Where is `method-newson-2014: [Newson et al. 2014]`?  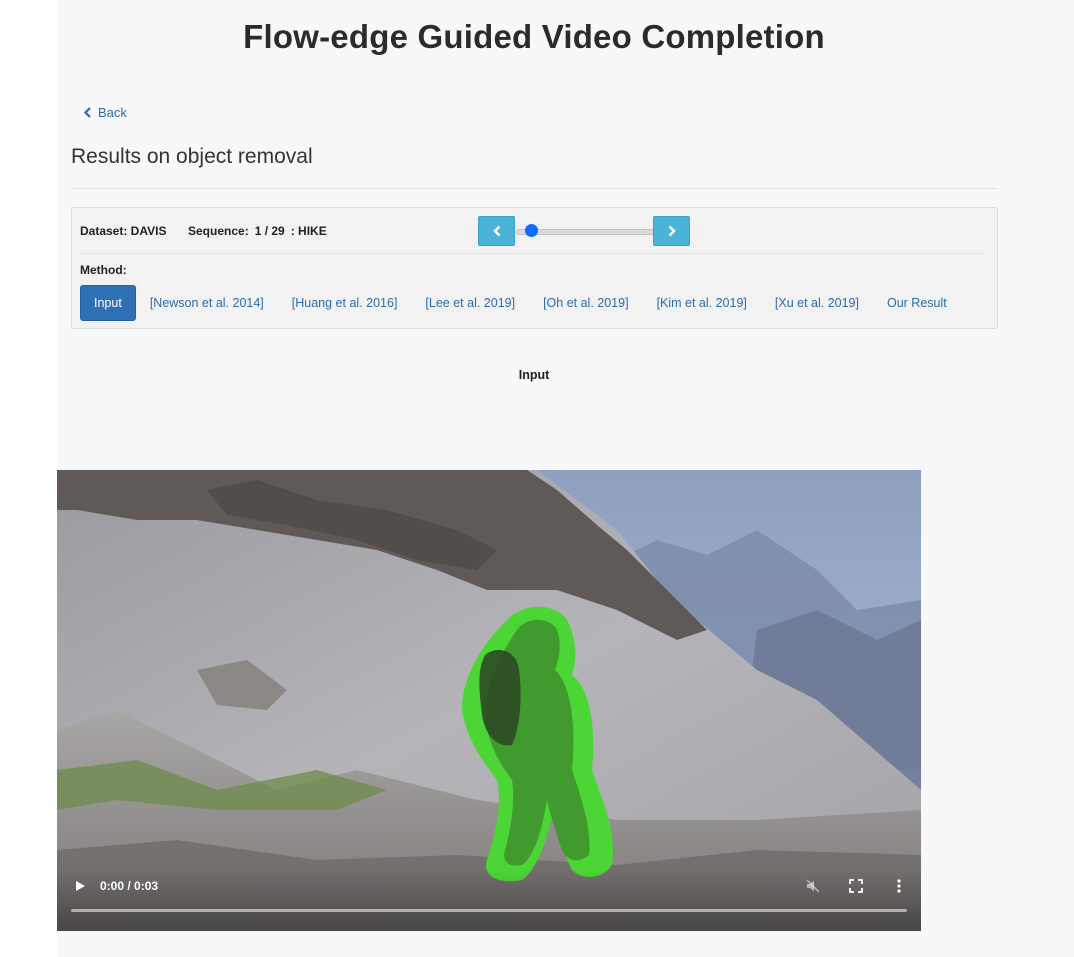
method-newson-2014: [Newson et al. 2014] is located at coordinates (207, 303).